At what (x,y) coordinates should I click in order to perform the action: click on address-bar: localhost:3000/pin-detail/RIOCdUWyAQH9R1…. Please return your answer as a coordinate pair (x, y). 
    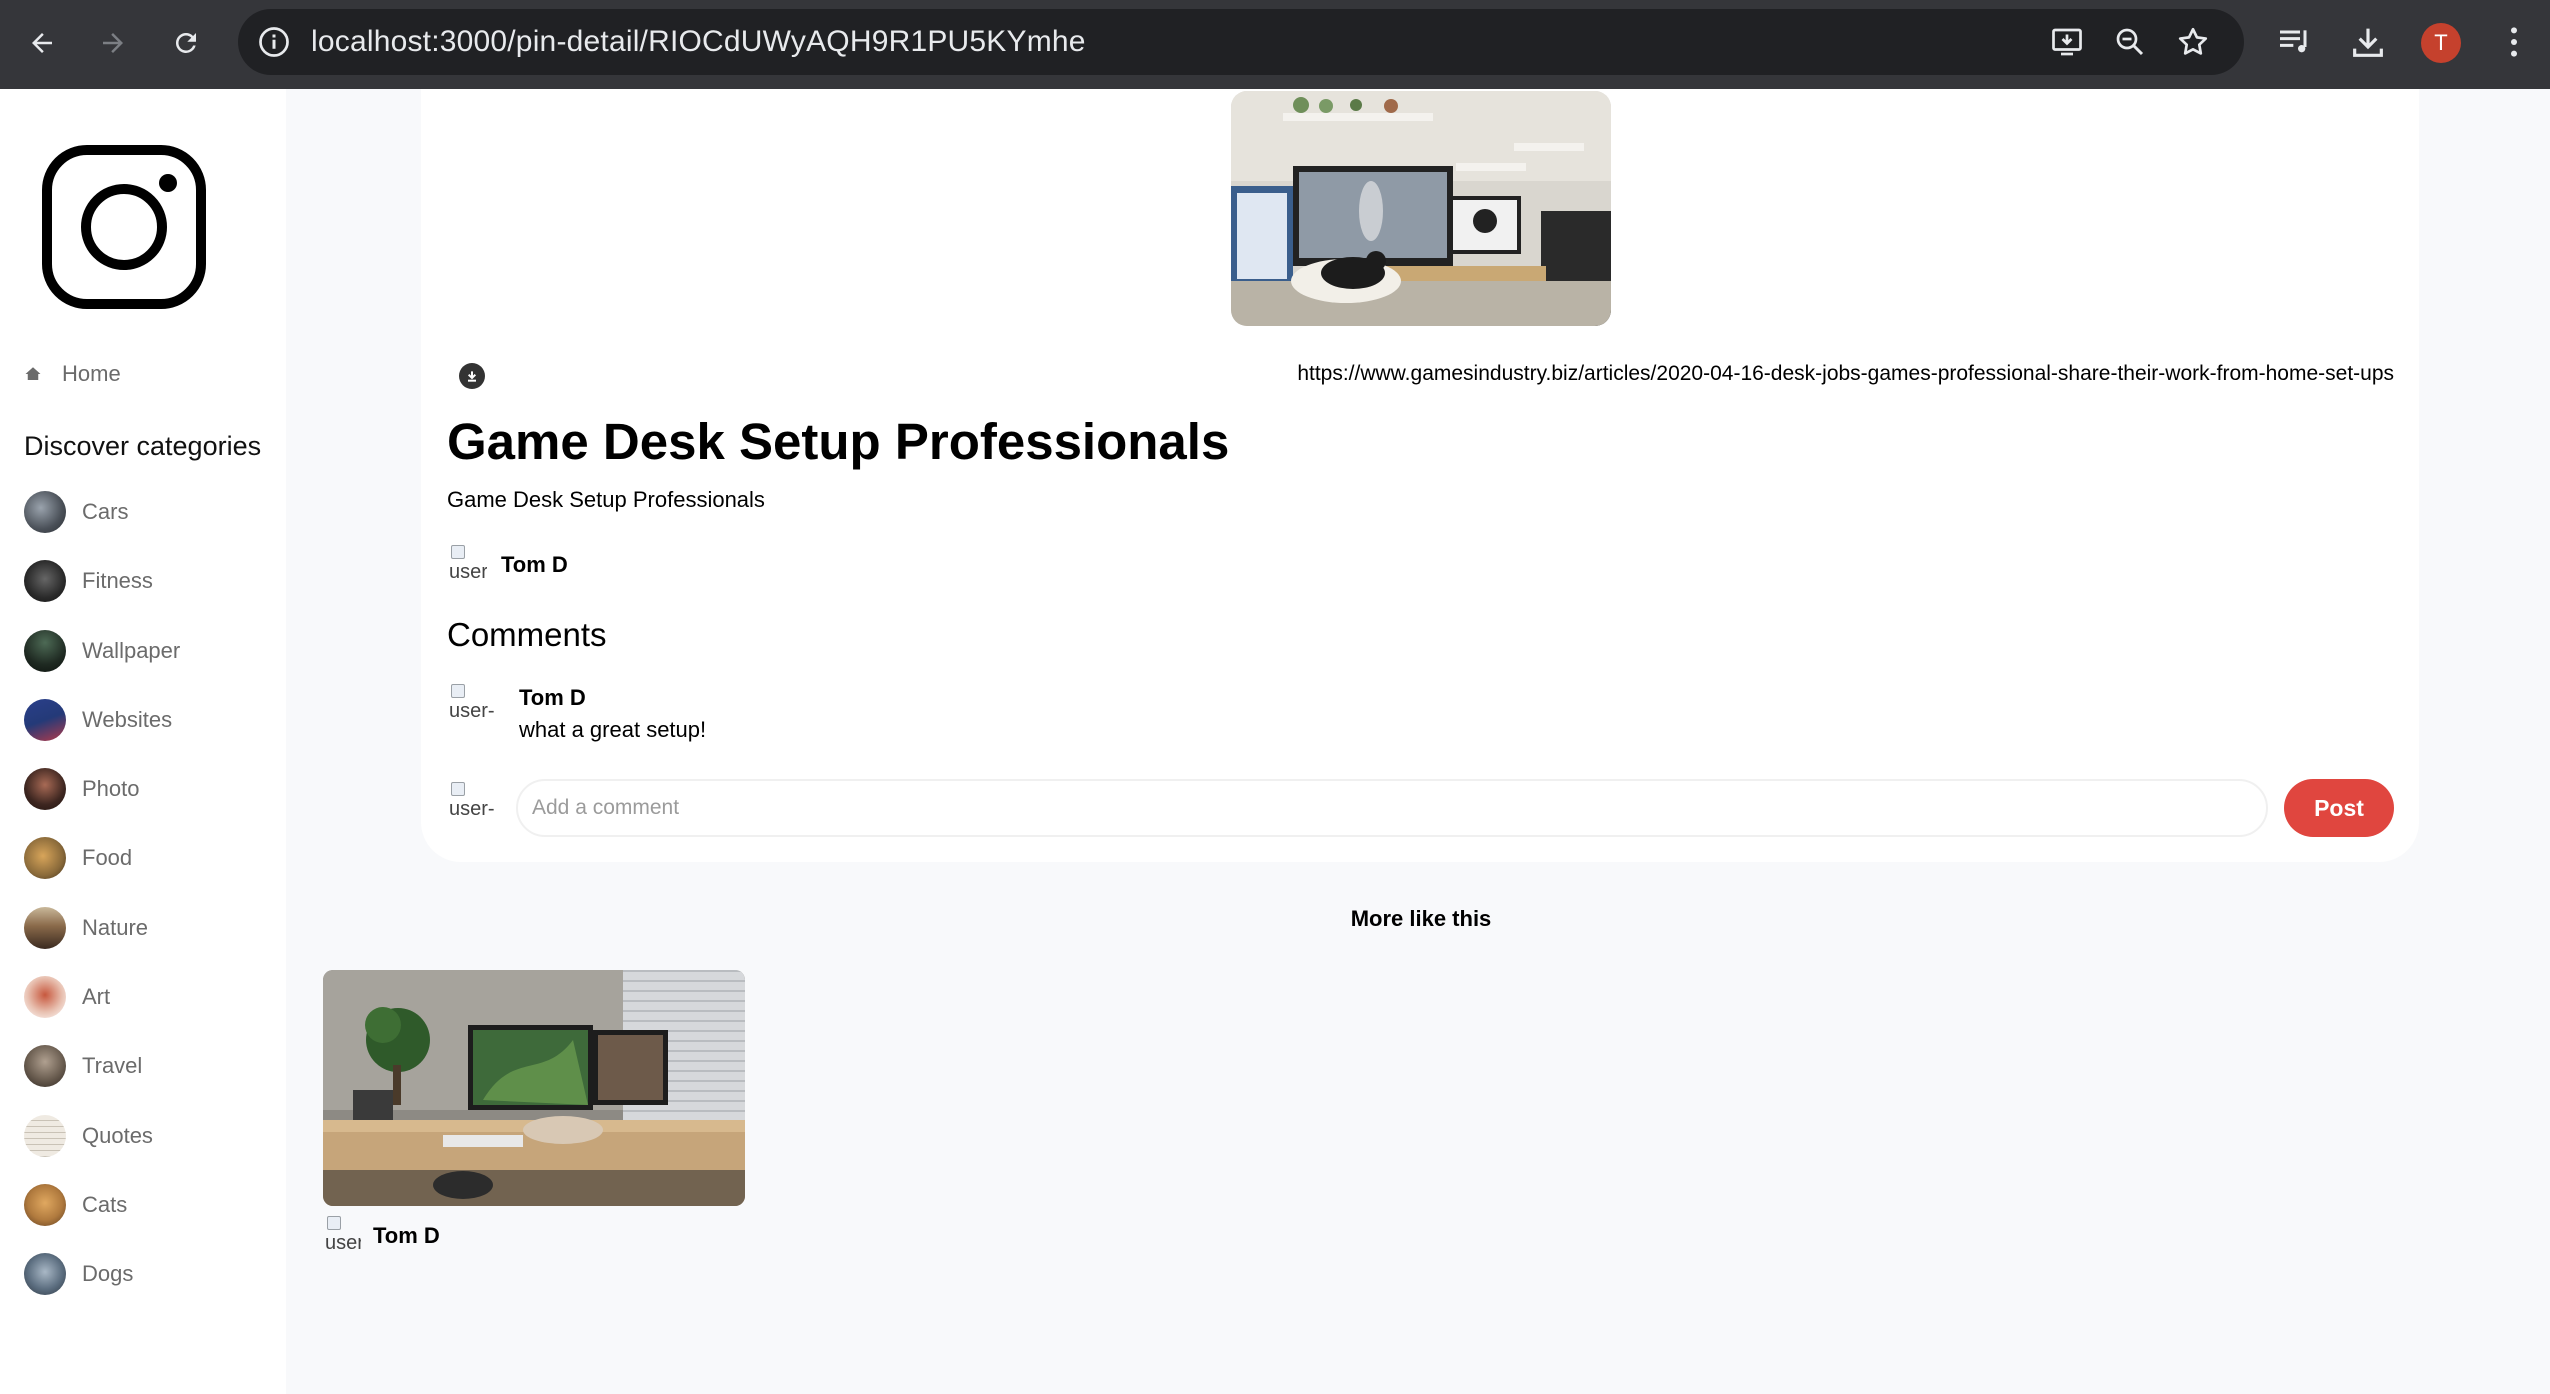
    Looking at the image, I should click on (1241, 42).